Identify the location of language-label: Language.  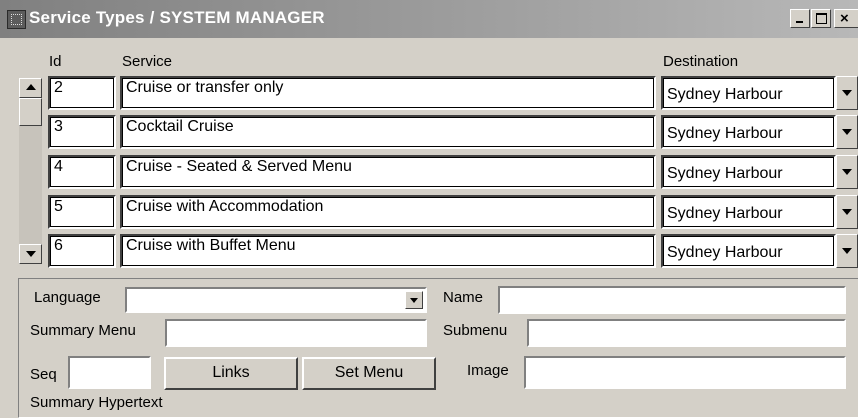
(67, 297).